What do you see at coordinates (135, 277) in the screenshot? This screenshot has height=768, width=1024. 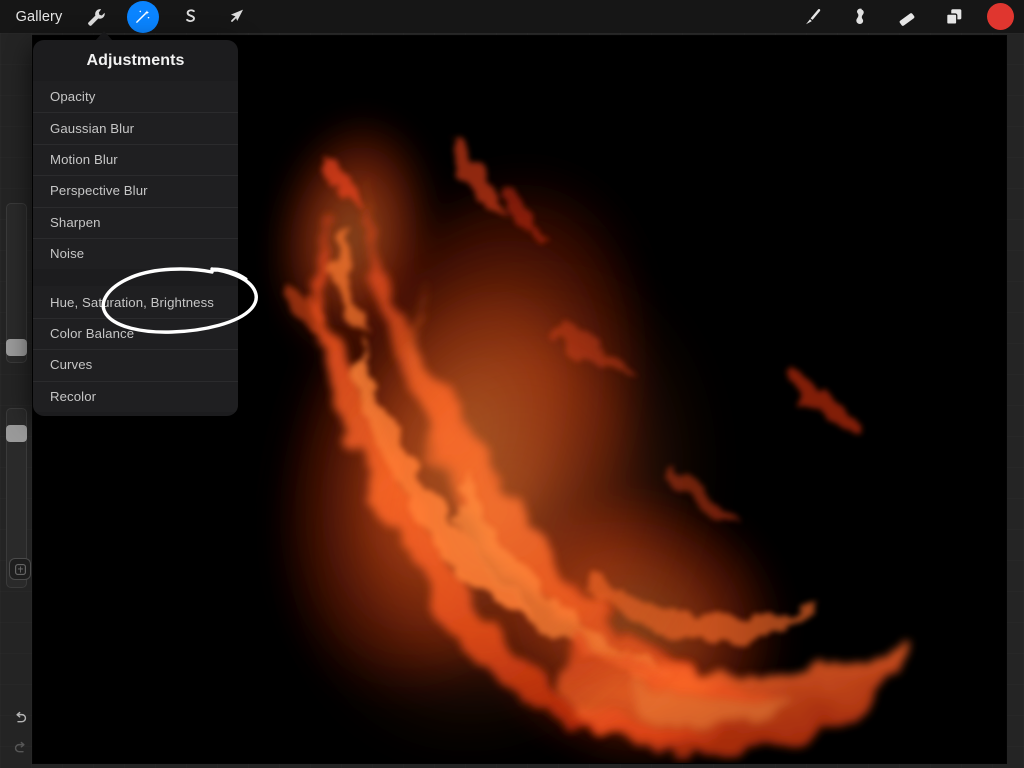 I see `menu-group-separator` at bounding box center [135, 277].